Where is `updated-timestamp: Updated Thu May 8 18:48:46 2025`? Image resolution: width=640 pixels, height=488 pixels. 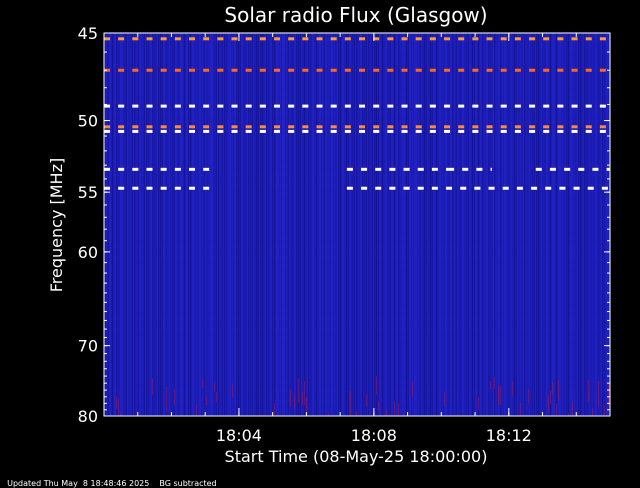
updated-timestamp: Updated Thu May 8 18:48:46 2025 is located at coordinates (78, 483).